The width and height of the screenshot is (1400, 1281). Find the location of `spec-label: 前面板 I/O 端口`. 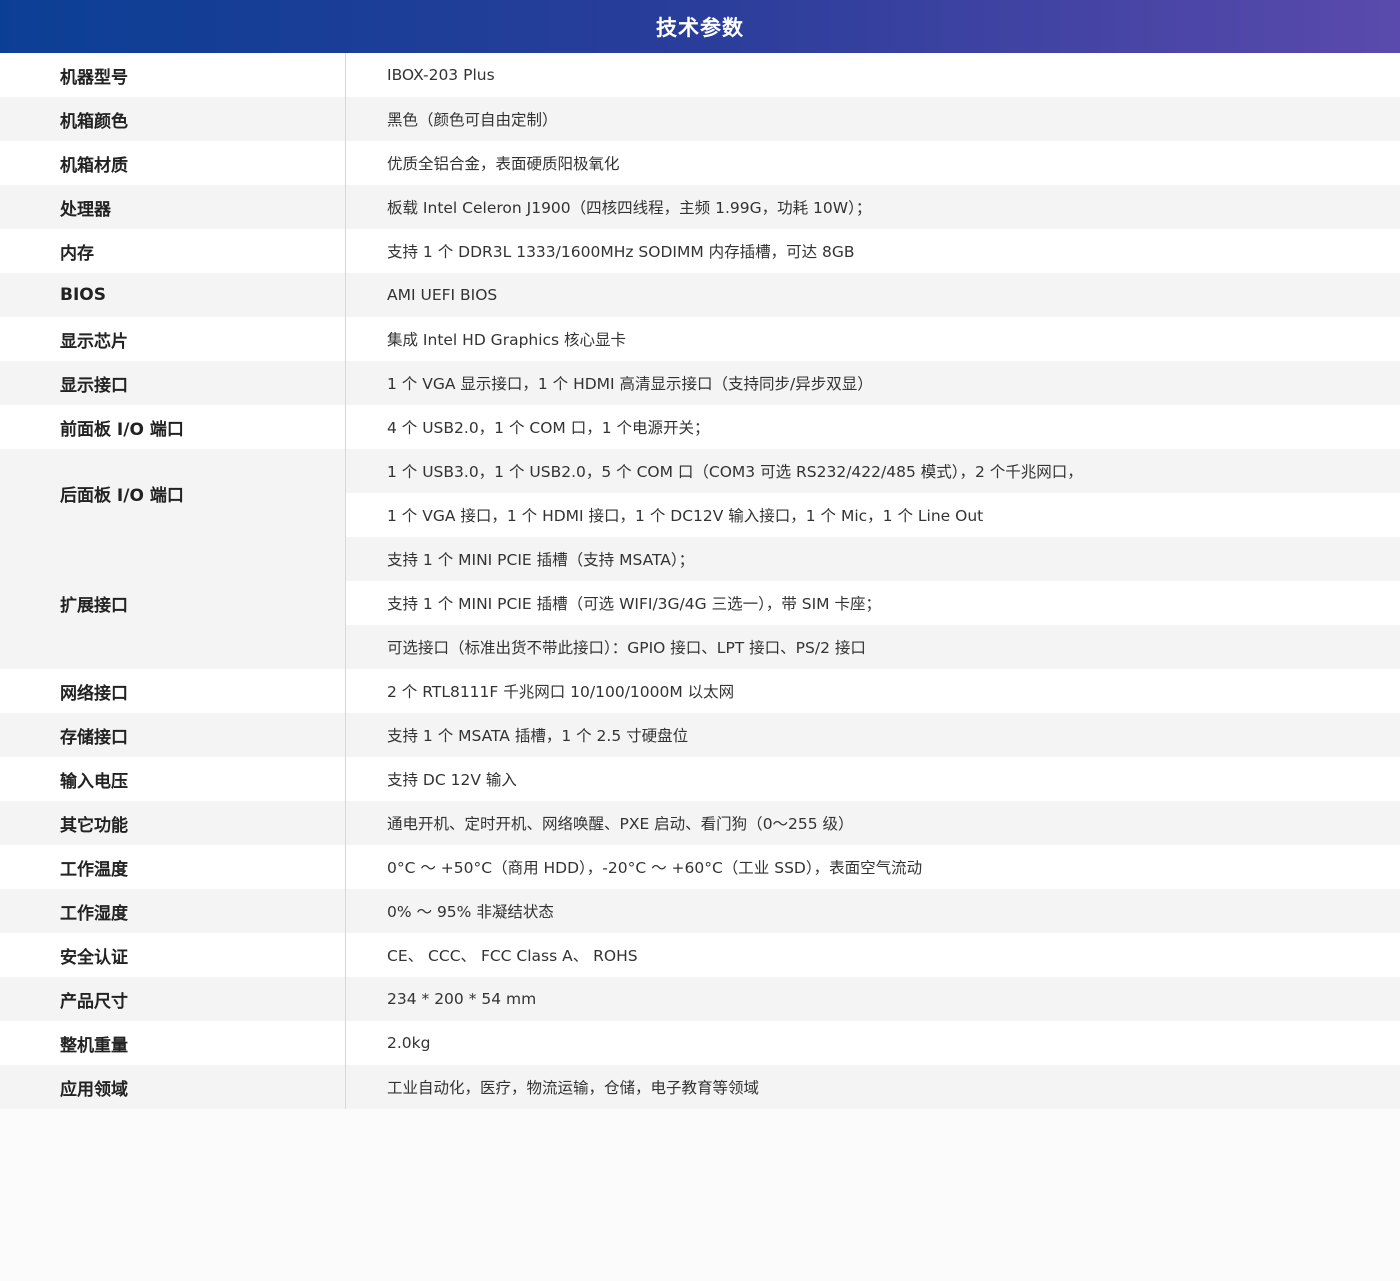

spec-label: 前面板 I/O 端口 is located at coordinates (173, 427).